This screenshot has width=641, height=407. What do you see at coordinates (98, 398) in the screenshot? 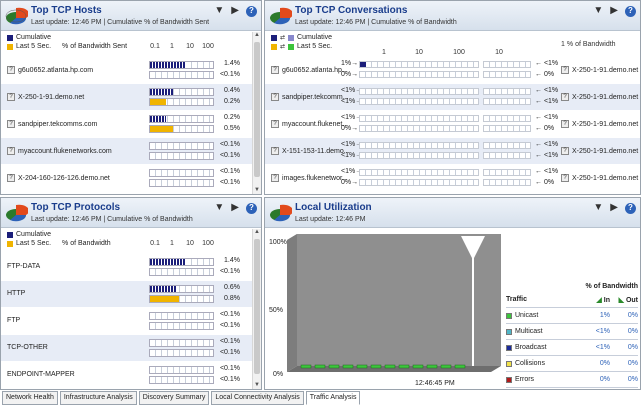
I see `tab-infrastructure-analysis: Infrastructure Analysis` at bounding box center [98, 398].